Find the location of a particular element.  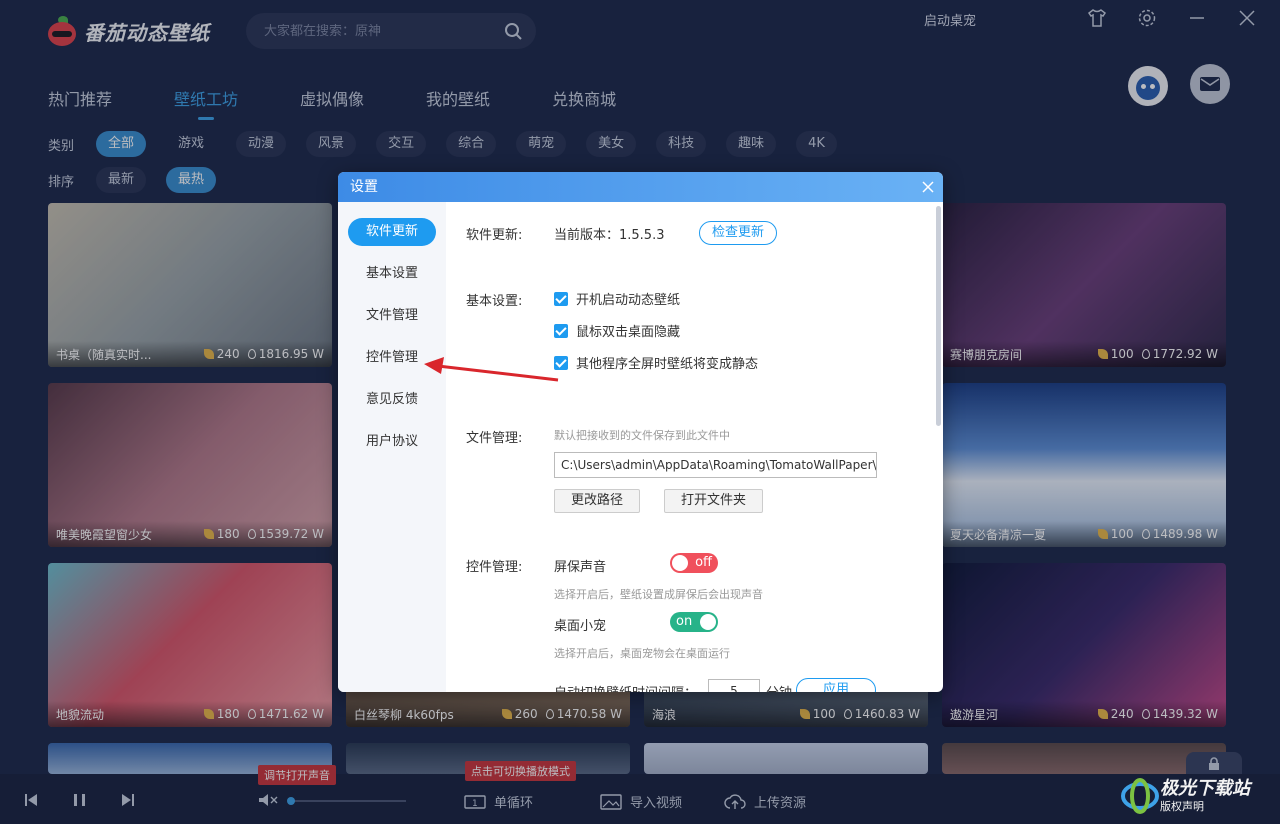

check-update-button: 检查更新 is located at coordinates (738, 233).